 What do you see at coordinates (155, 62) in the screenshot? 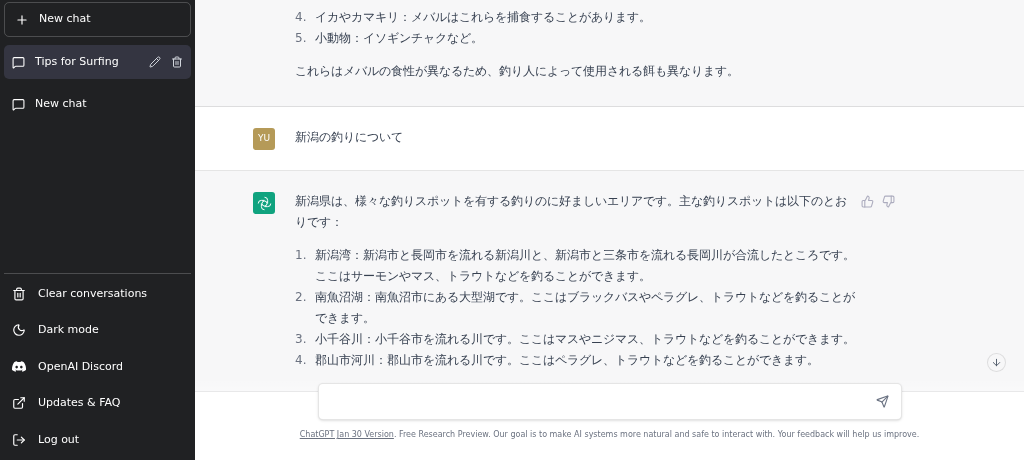
I see `edit-icon` at bounding box center [155, 62].